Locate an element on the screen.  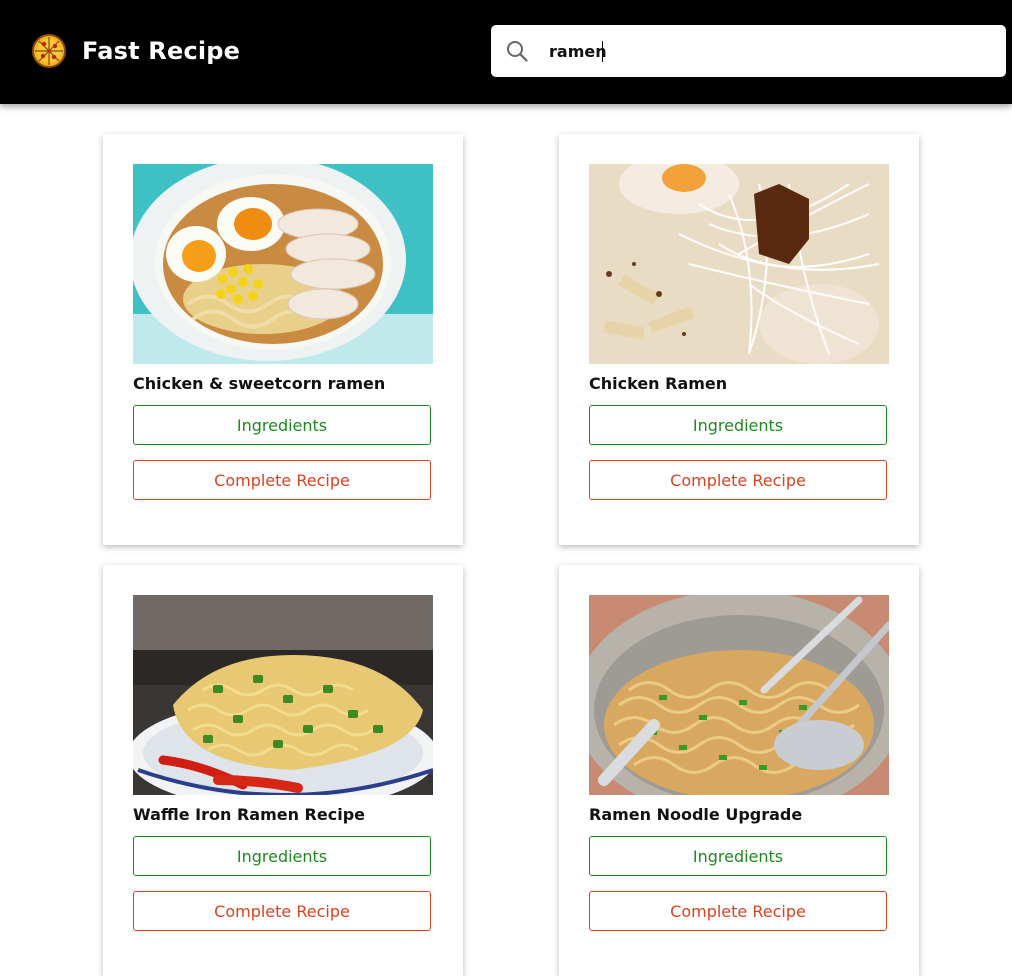
search-input is located at coordinates (769, 51).